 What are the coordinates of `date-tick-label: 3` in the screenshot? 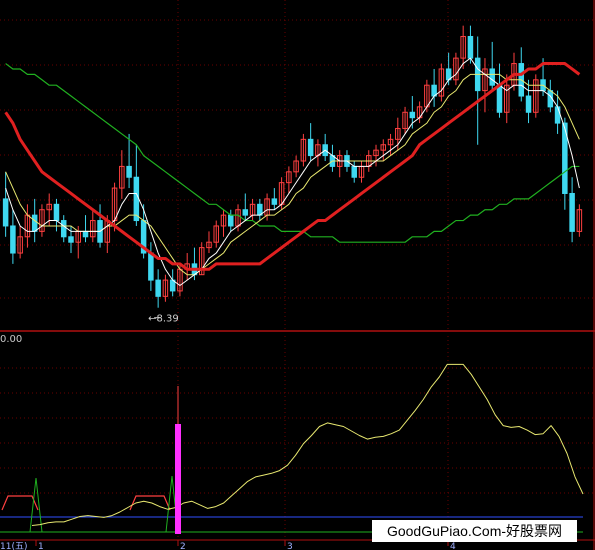 It's located at (290, 546).